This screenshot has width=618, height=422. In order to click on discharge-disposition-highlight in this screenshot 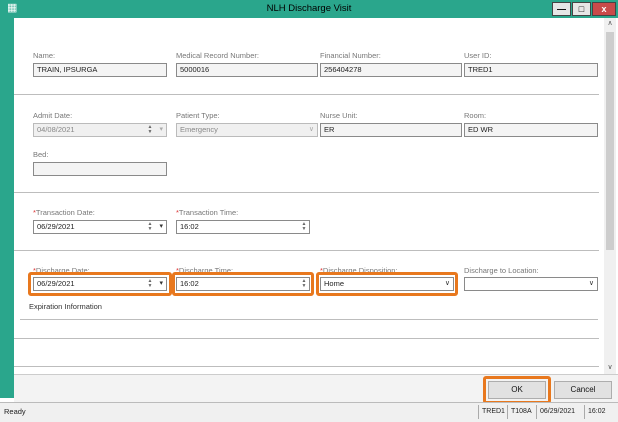, I will do `click(387, 284)`.